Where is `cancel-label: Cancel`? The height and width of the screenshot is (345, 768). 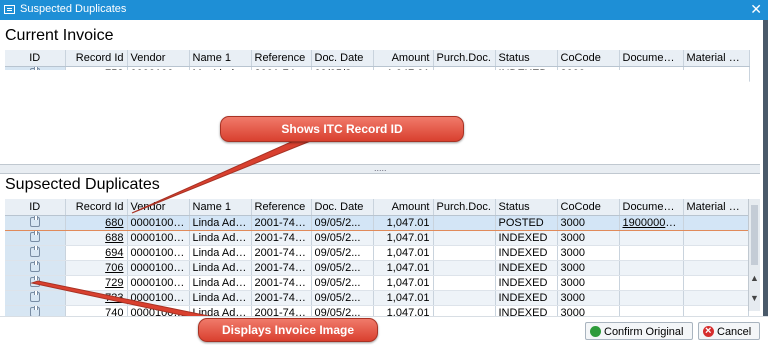 cancel-label: Cancel is located at coordinates (734, 332).